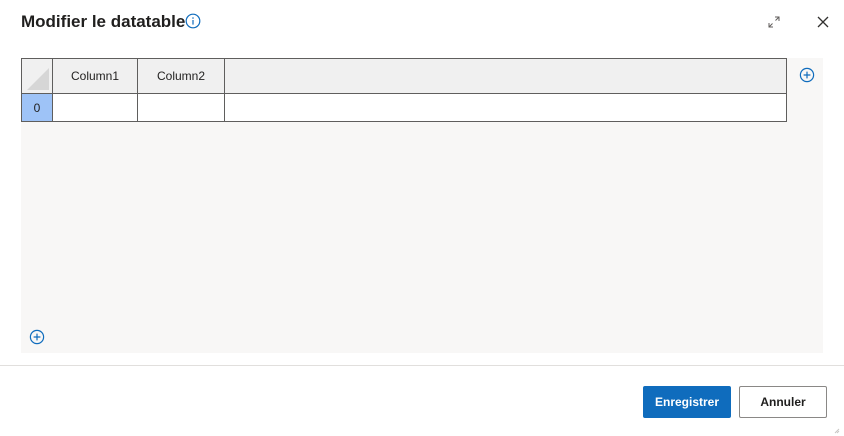 This screenshot has width=844, height=436. Describe the element at coordinates (37, 337) in the screenshot. I see `add-row-icon` at that location.